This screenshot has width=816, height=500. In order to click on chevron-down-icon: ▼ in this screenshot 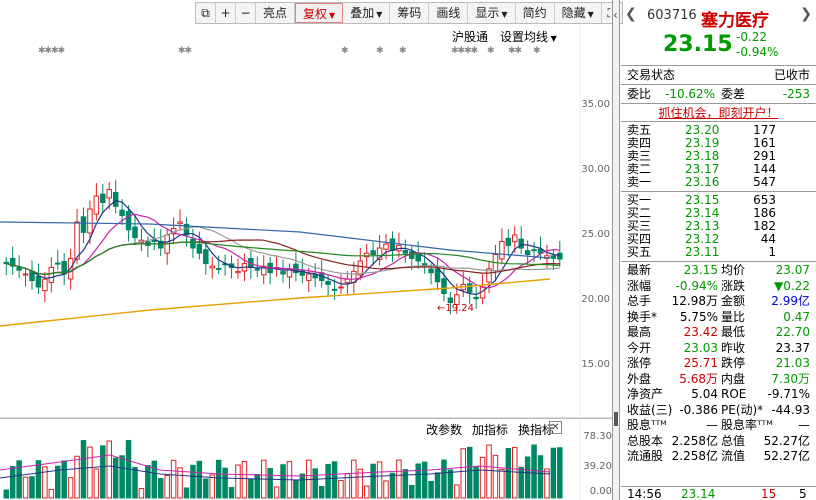, I will do `click(332, 15)`.